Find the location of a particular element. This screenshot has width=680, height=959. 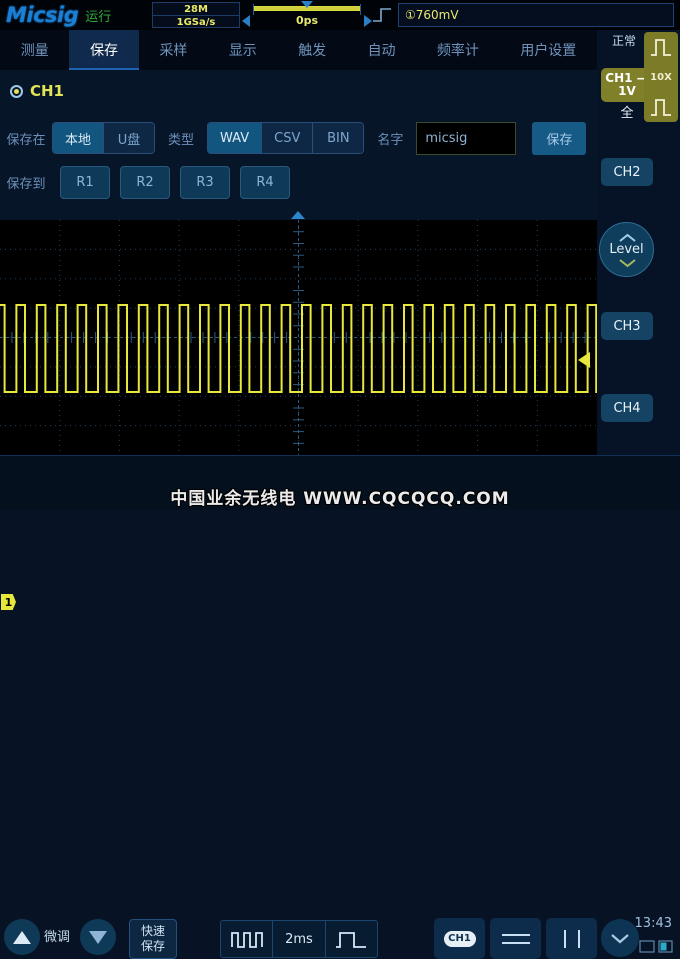

name-label: 名字 is located at coordinates (390, 140).